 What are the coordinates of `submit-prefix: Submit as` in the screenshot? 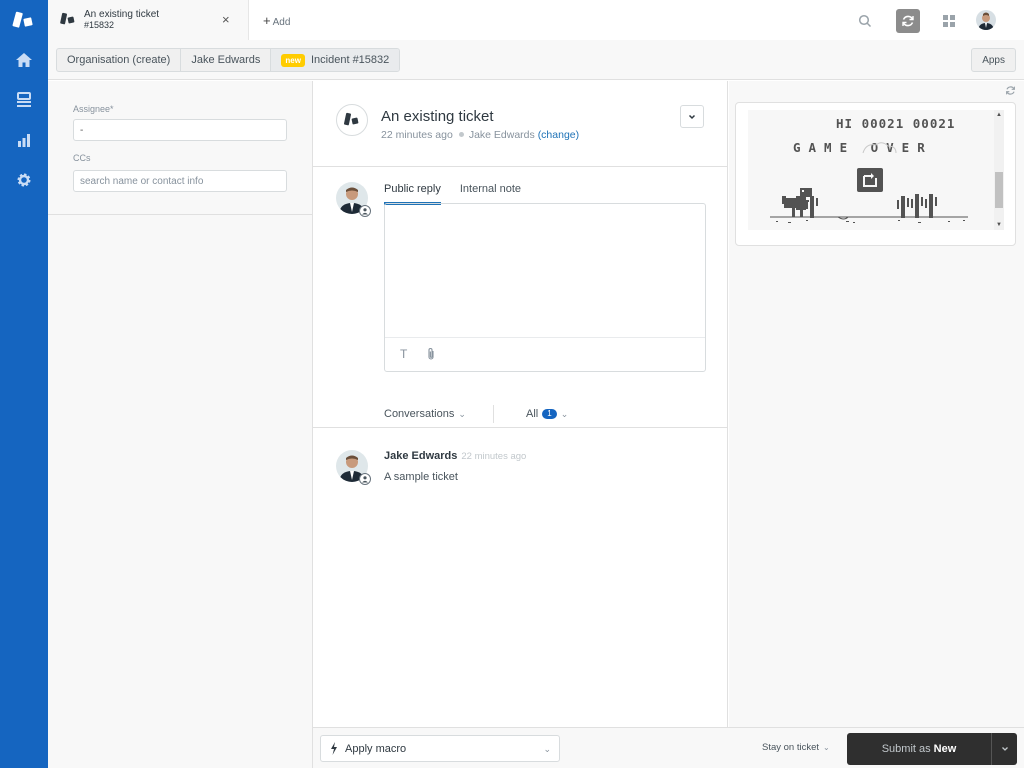 It's located at (906, 749).